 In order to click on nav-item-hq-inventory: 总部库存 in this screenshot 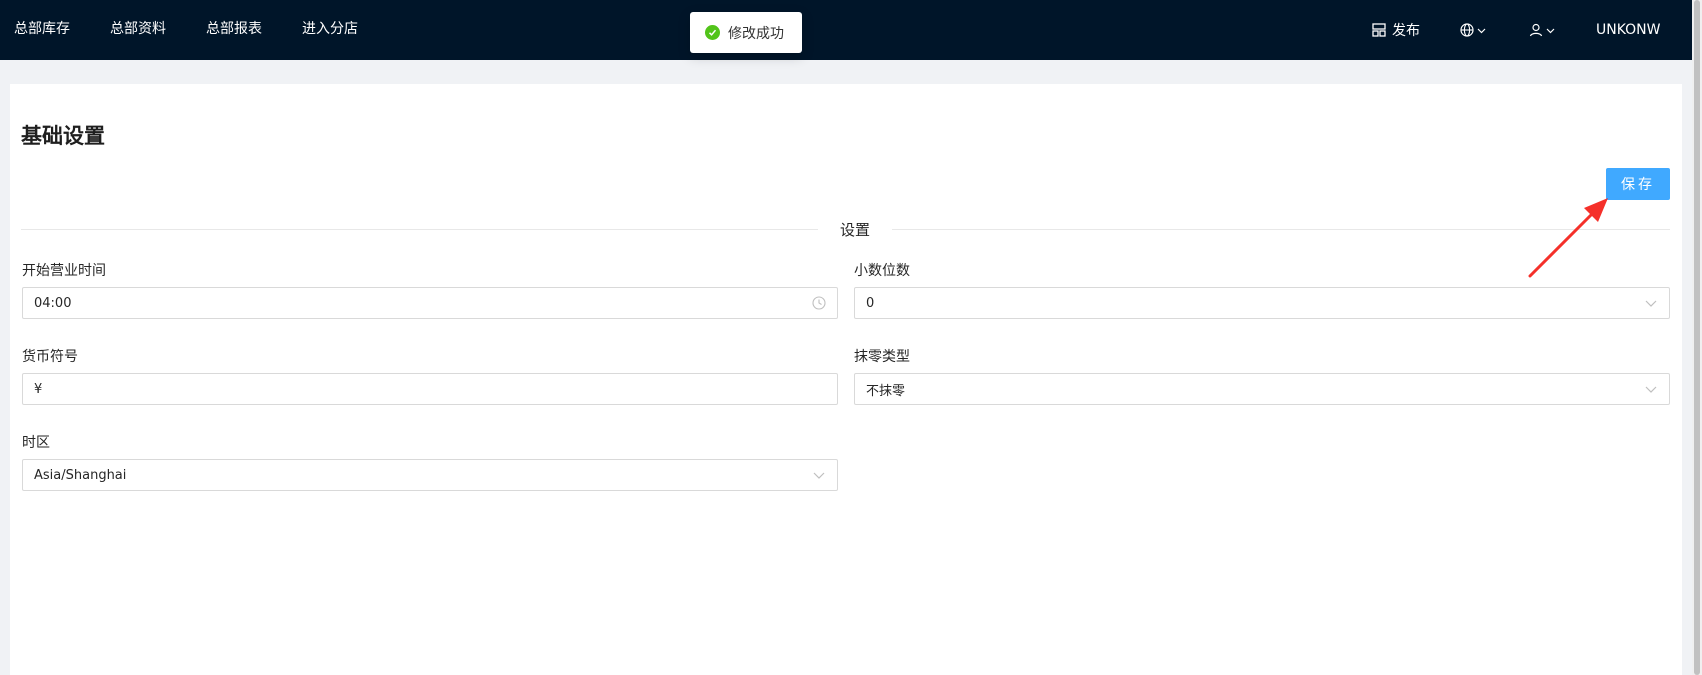, I will do `click(42, 30)`.